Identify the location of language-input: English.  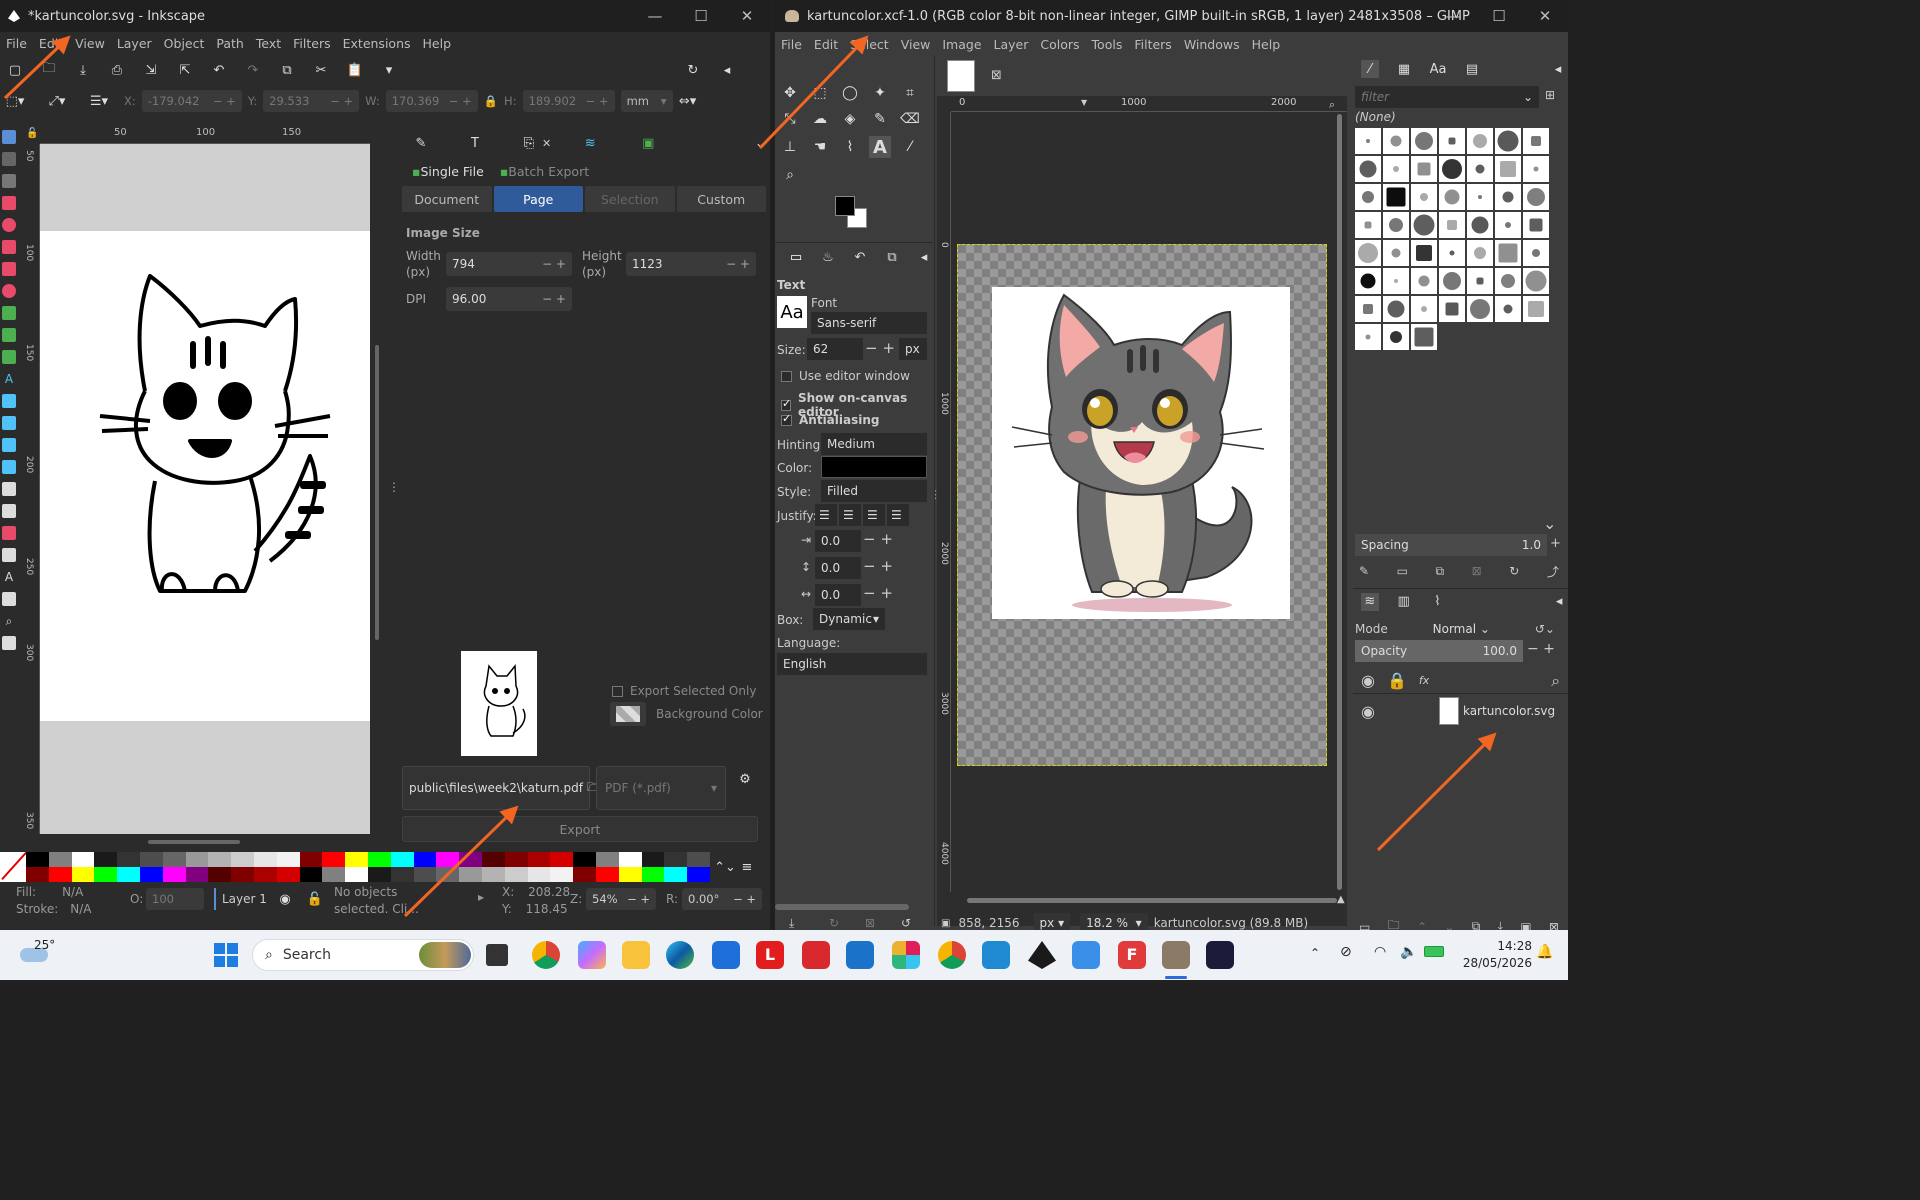
(852, 664).